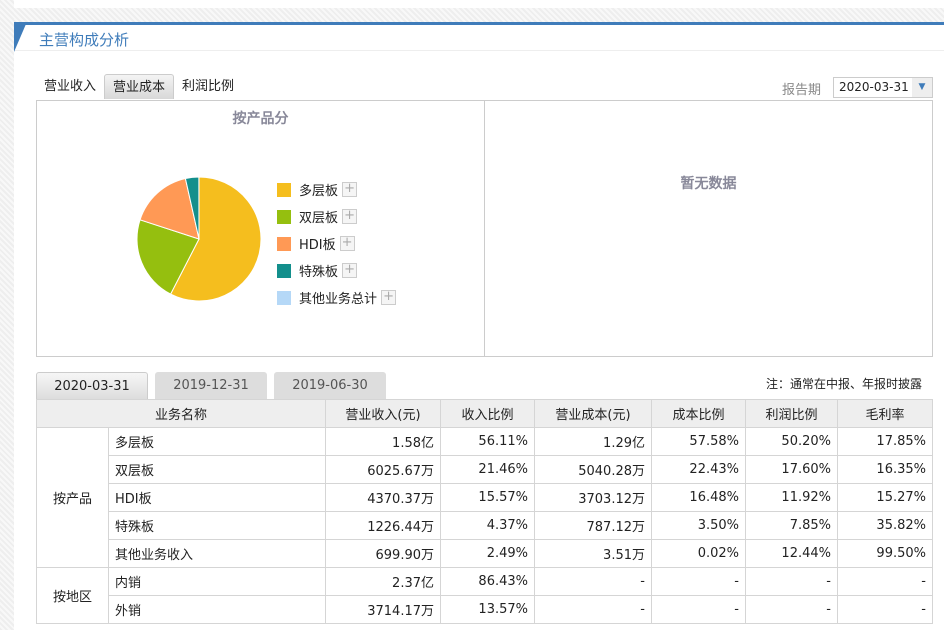  What do you see at coordinates (791, 553) in the screenshot?
I see `cell-value: 12.44%` at bounding box center [791, 553].